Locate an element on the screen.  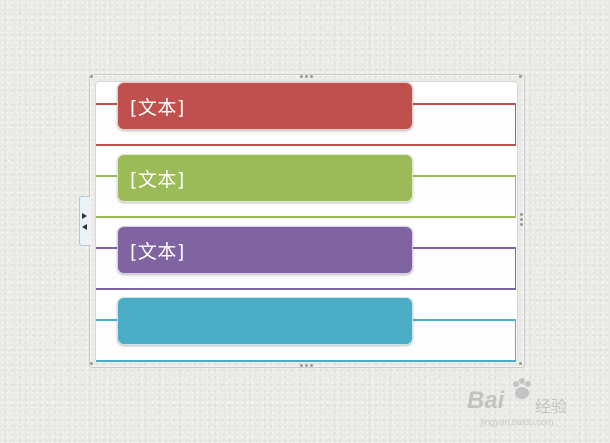
collapse-left-arrow-icon is located at coordinates (84, 227).